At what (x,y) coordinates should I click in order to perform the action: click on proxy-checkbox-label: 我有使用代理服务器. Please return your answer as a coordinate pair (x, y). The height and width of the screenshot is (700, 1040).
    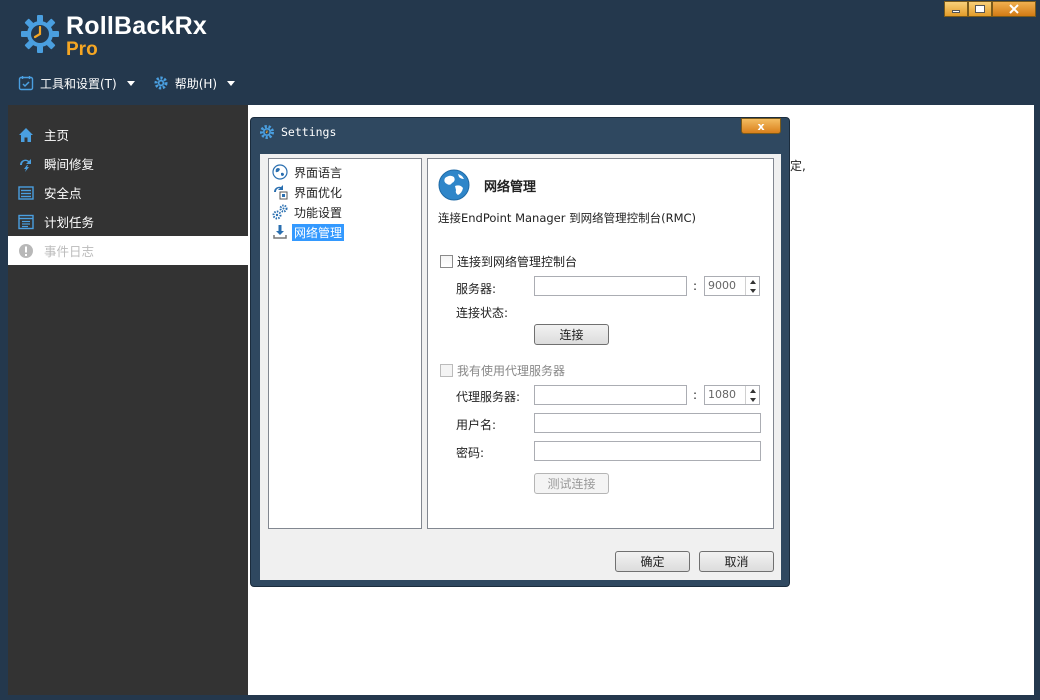
    Looking at the image, I should click on (511, 371).